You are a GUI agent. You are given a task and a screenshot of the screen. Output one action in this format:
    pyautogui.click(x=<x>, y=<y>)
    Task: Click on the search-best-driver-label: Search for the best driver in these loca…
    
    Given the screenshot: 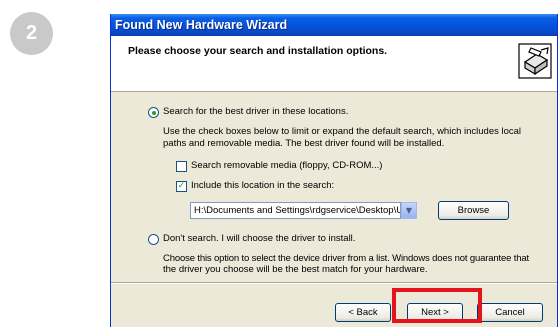 What is the action you would take?
    pyautogui.click(x=256, y=111)
    